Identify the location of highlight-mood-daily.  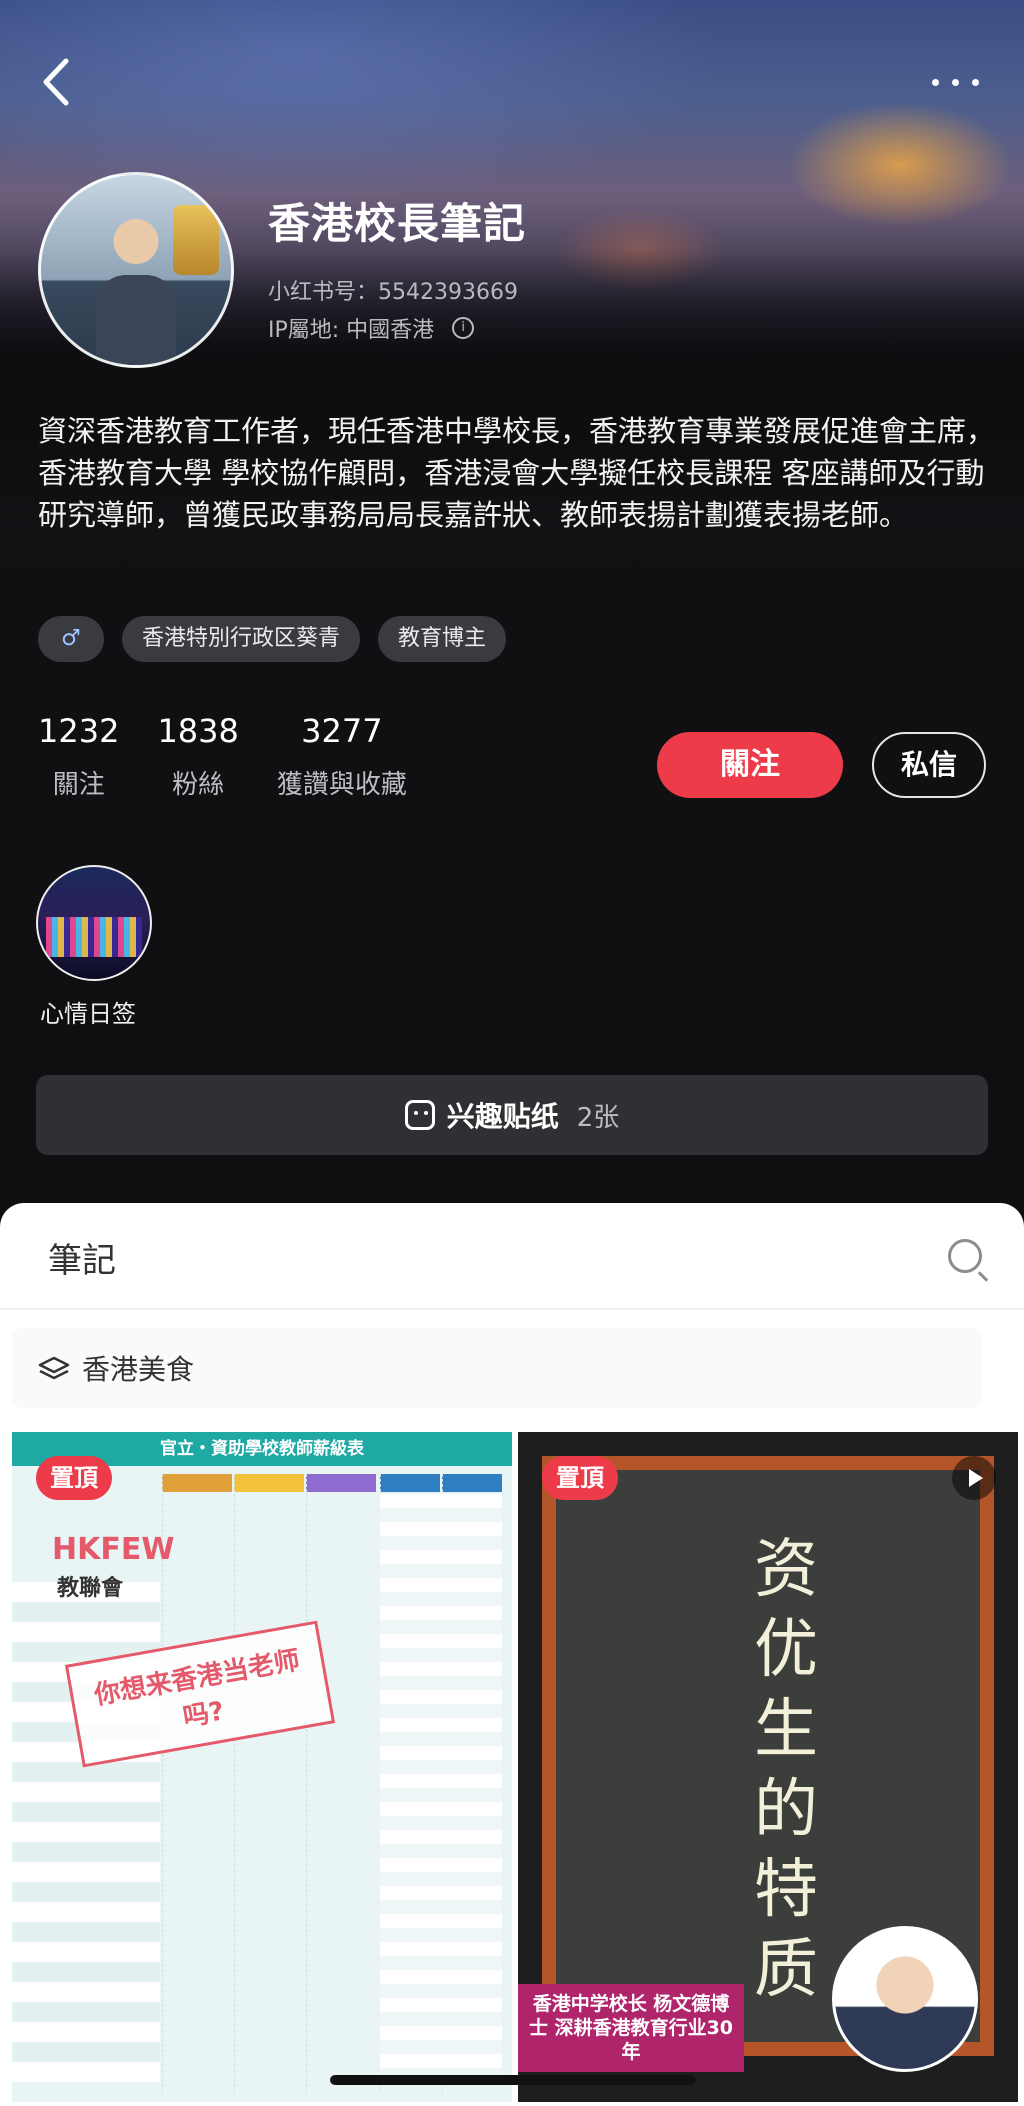
(94, 923).